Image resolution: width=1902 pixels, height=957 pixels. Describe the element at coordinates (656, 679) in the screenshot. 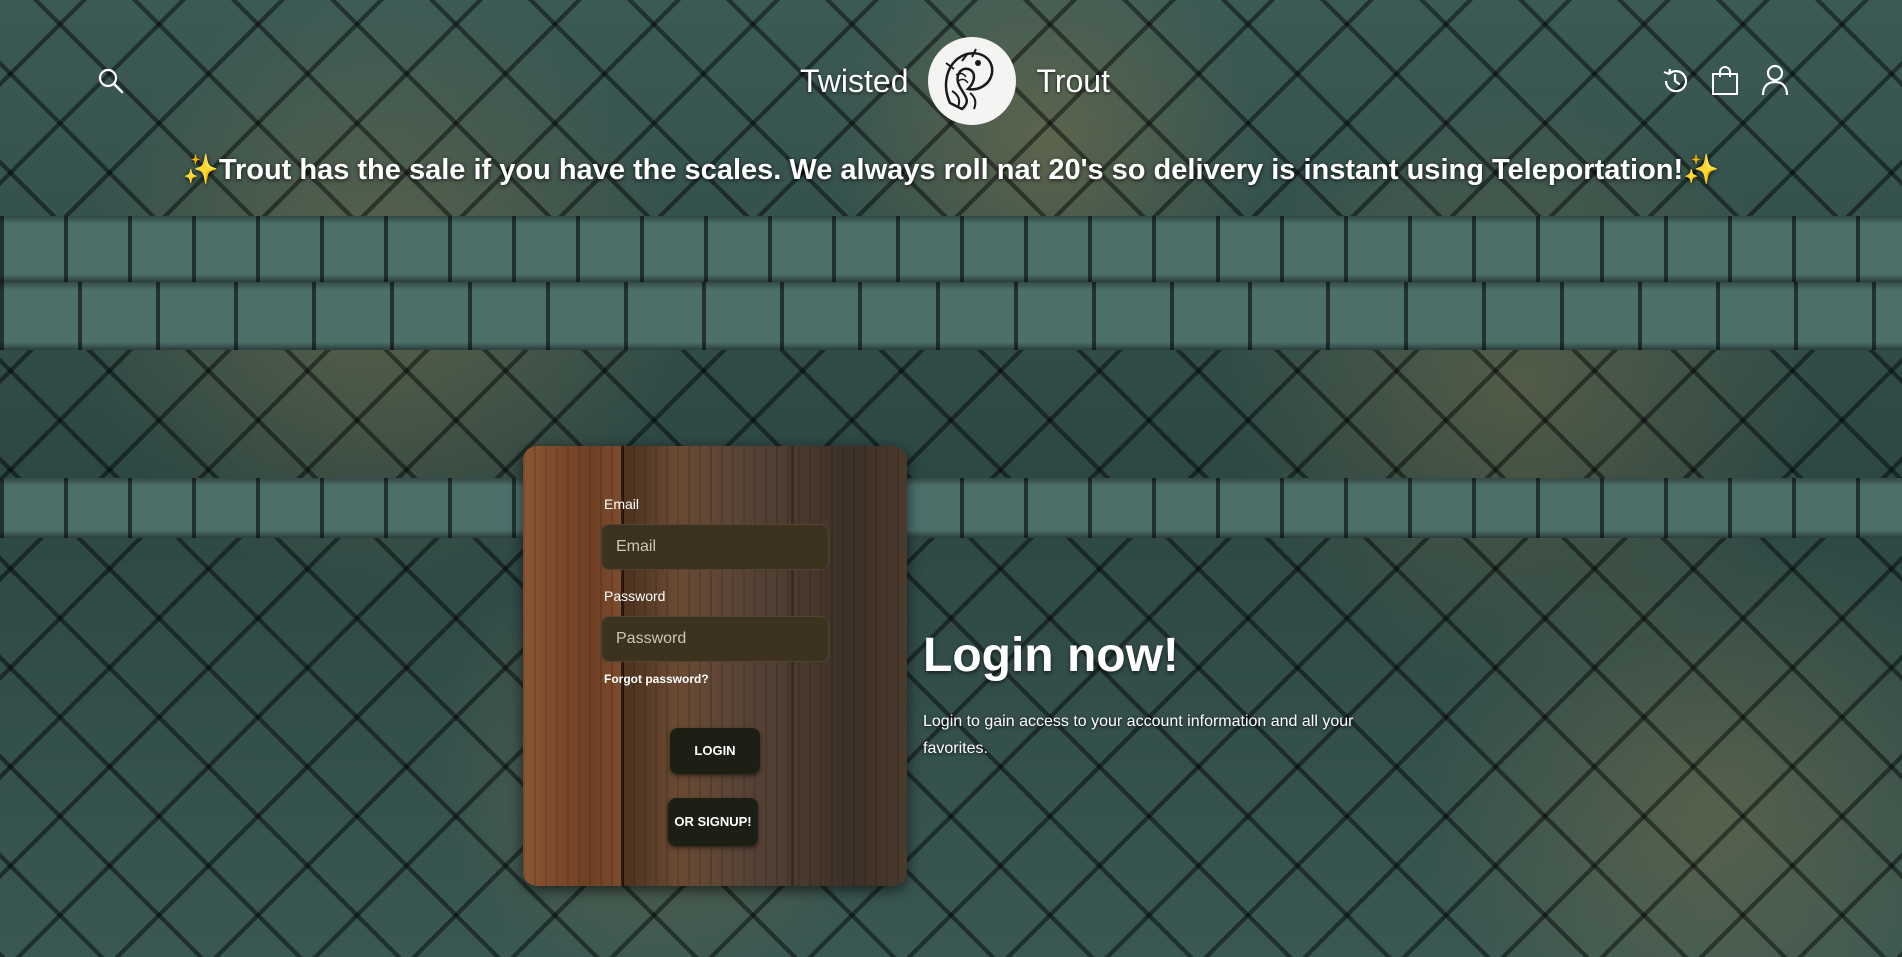

I see `forgot-password-link: Forgot password?` at that location.